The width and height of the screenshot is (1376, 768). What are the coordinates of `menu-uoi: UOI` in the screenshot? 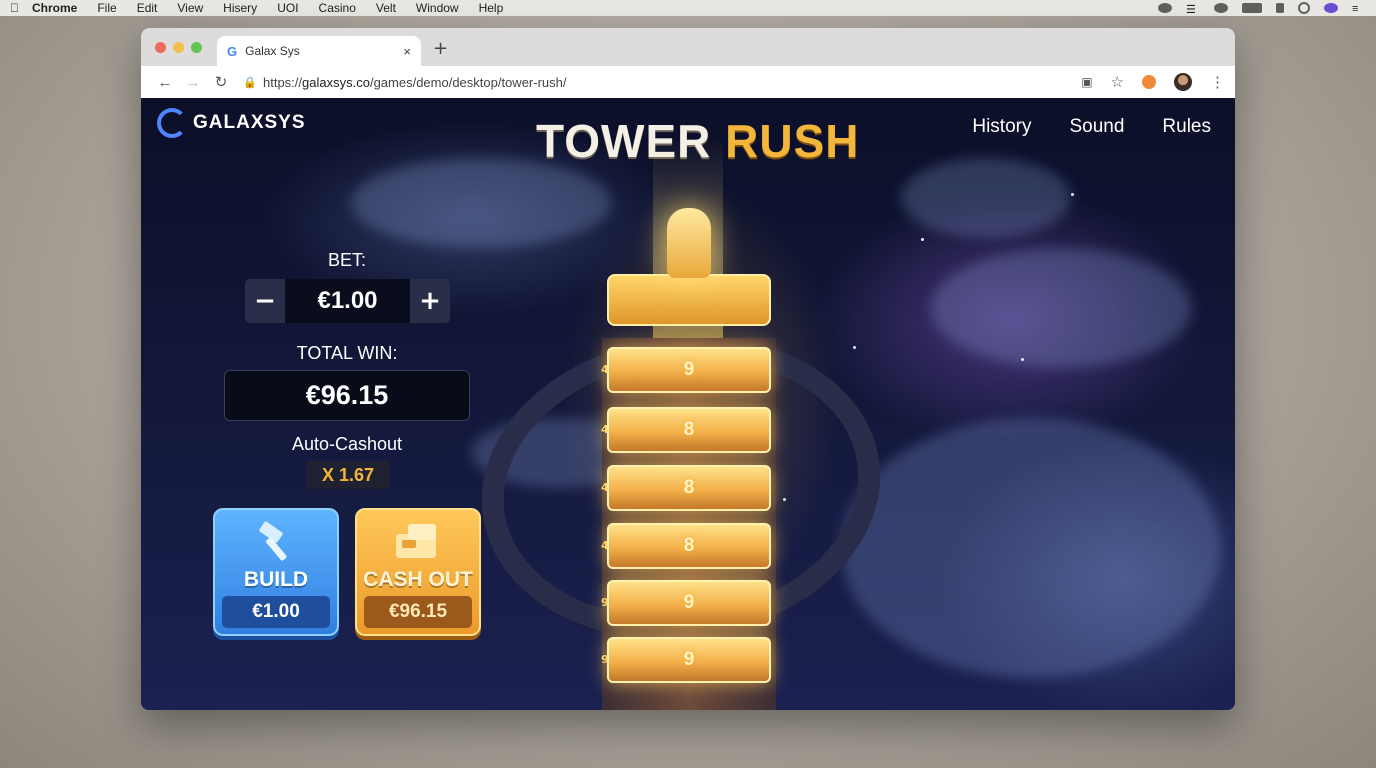 It's located at (287, 8).